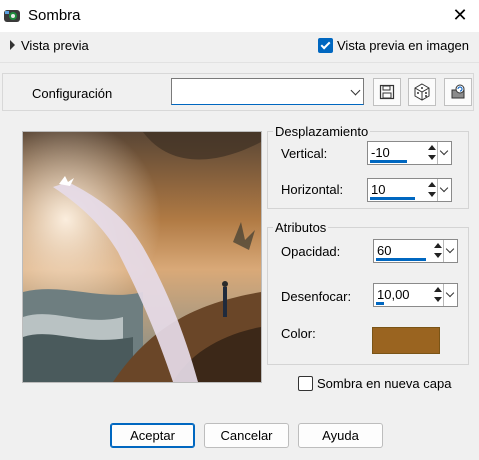  What do you see at coordinates (152, 435) in the screenshot?
I see `ok-button: Aceptar` at bounding box center [152, 435].